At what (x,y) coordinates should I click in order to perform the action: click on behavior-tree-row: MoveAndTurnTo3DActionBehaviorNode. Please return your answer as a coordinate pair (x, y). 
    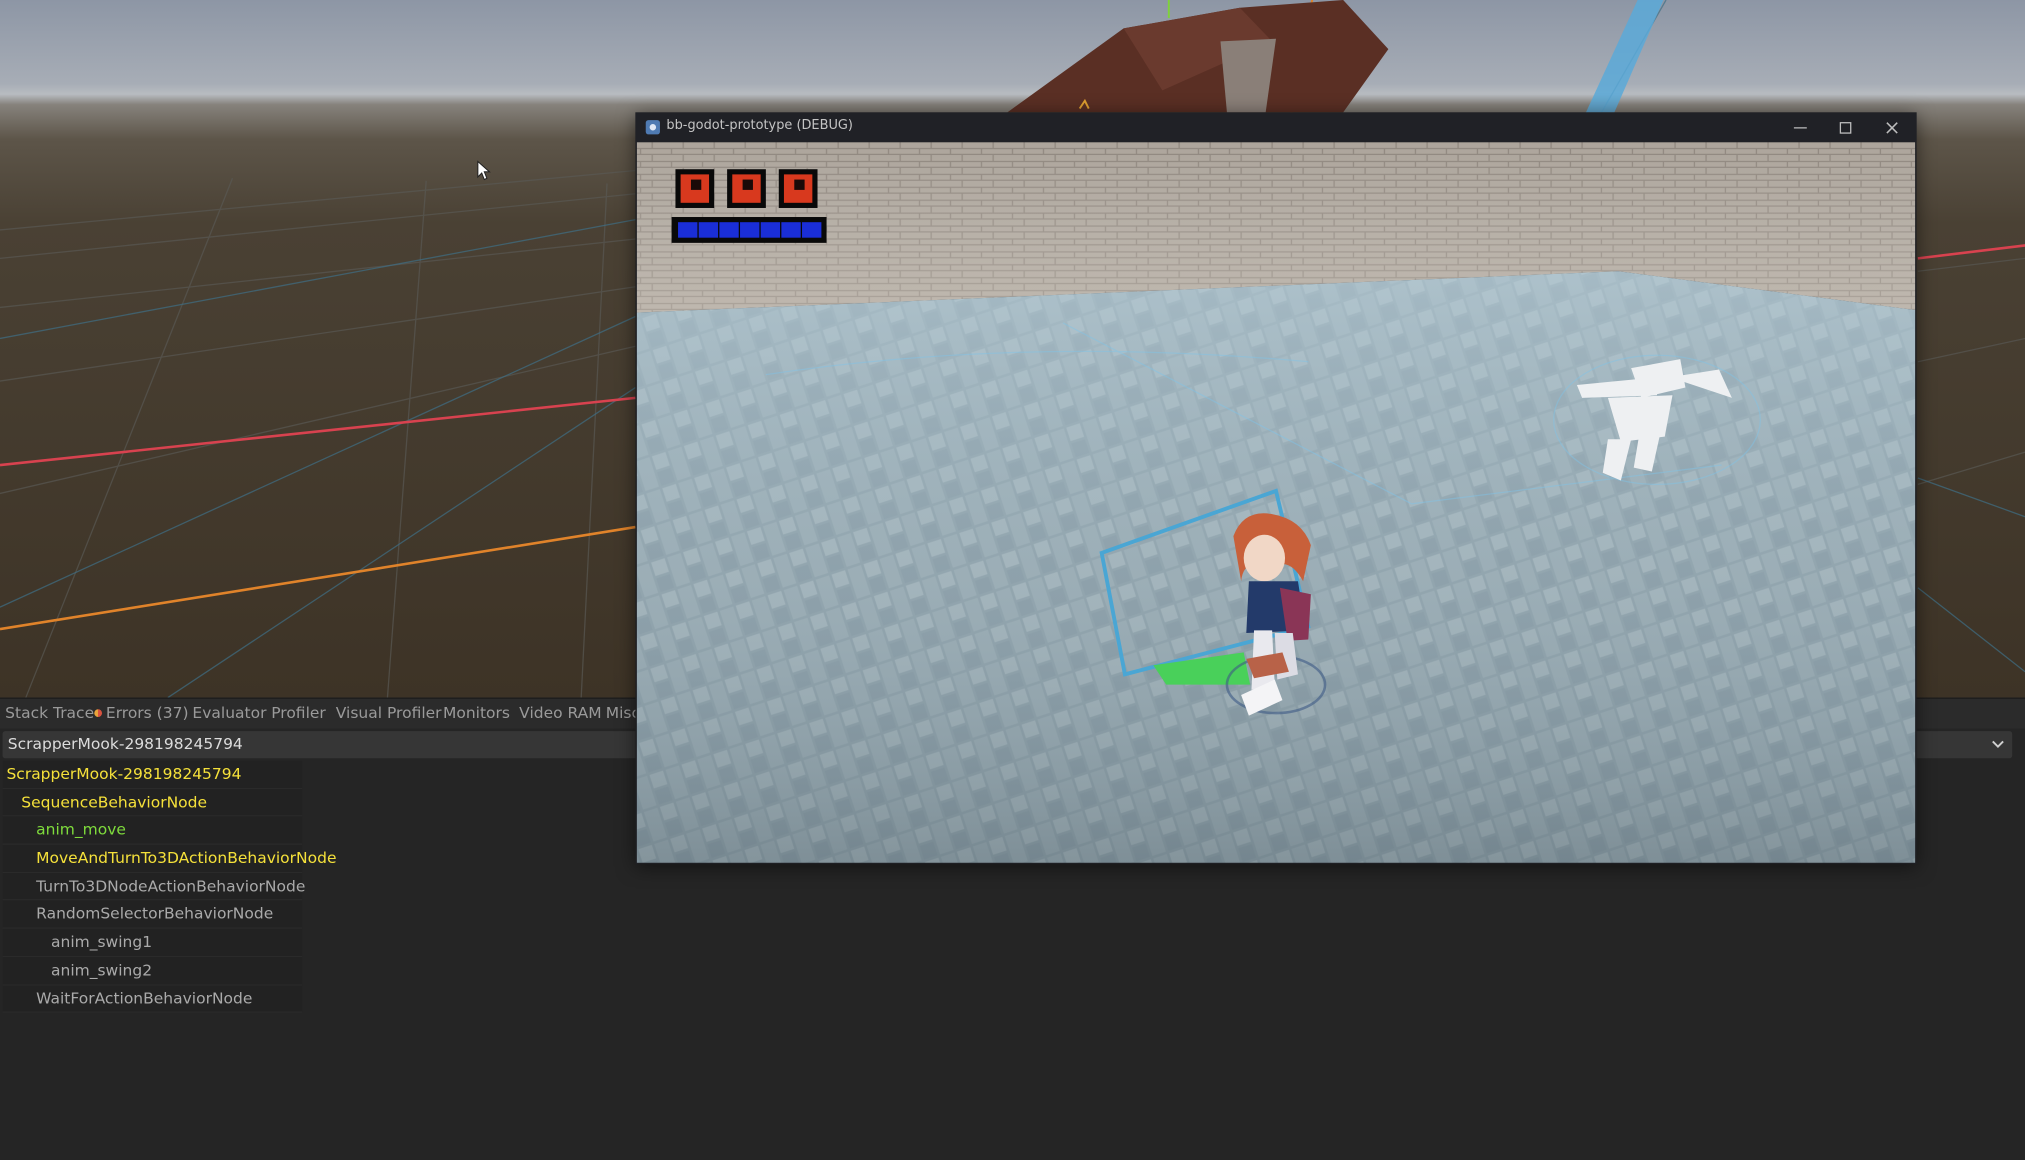
    Looking at the image, I should click on (169, 858).